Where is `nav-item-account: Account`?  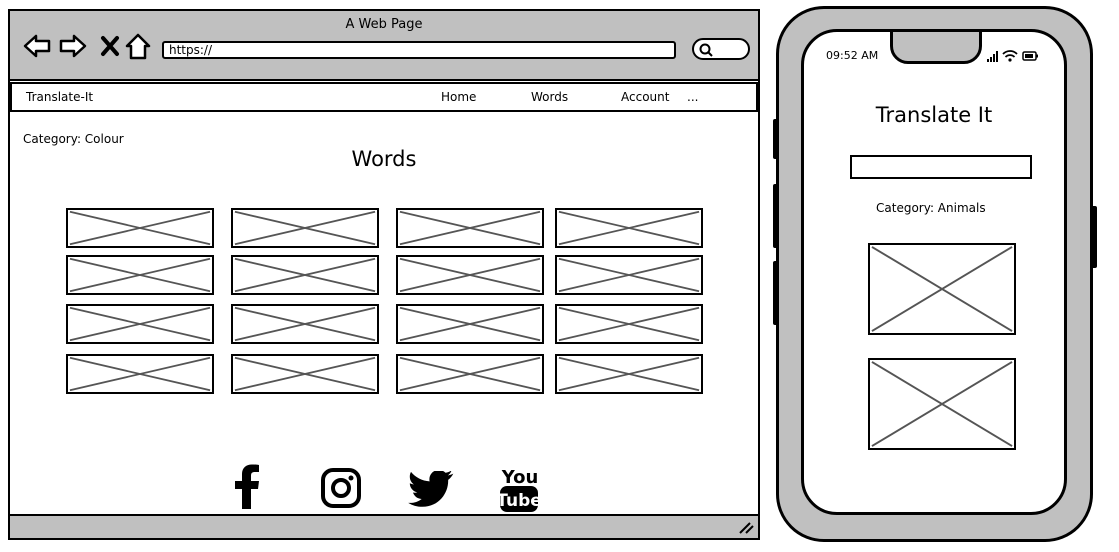
nav-item-account: Account is located at coordinates (645, 97).